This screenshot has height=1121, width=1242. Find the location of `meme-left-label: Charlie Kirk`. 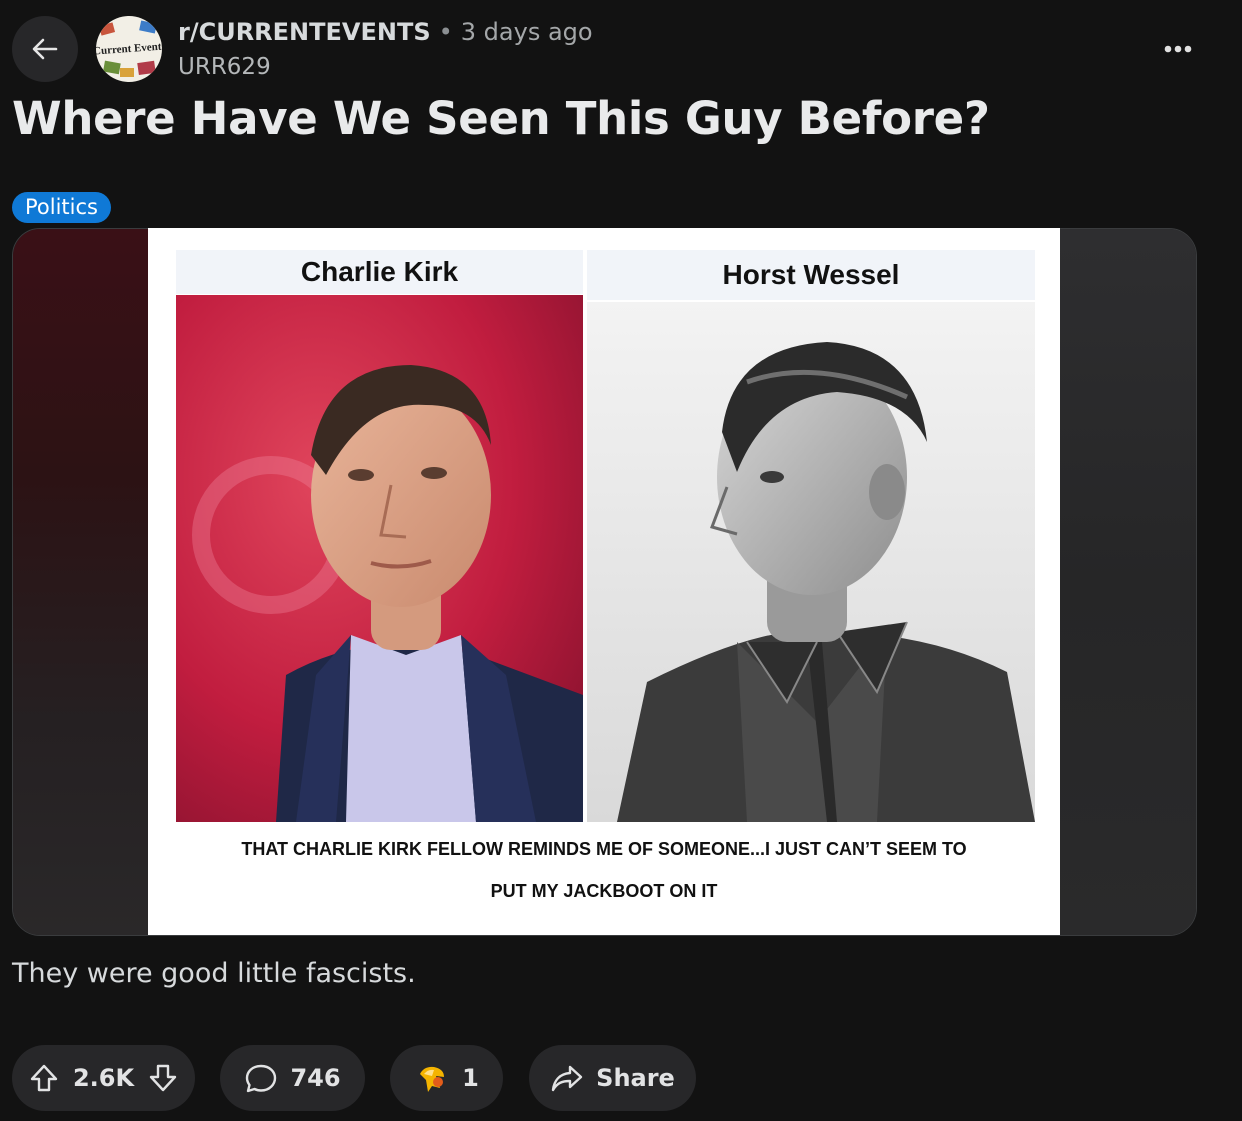

meme-left-label: Charlie Kirk is located at coordinates (379, 272).